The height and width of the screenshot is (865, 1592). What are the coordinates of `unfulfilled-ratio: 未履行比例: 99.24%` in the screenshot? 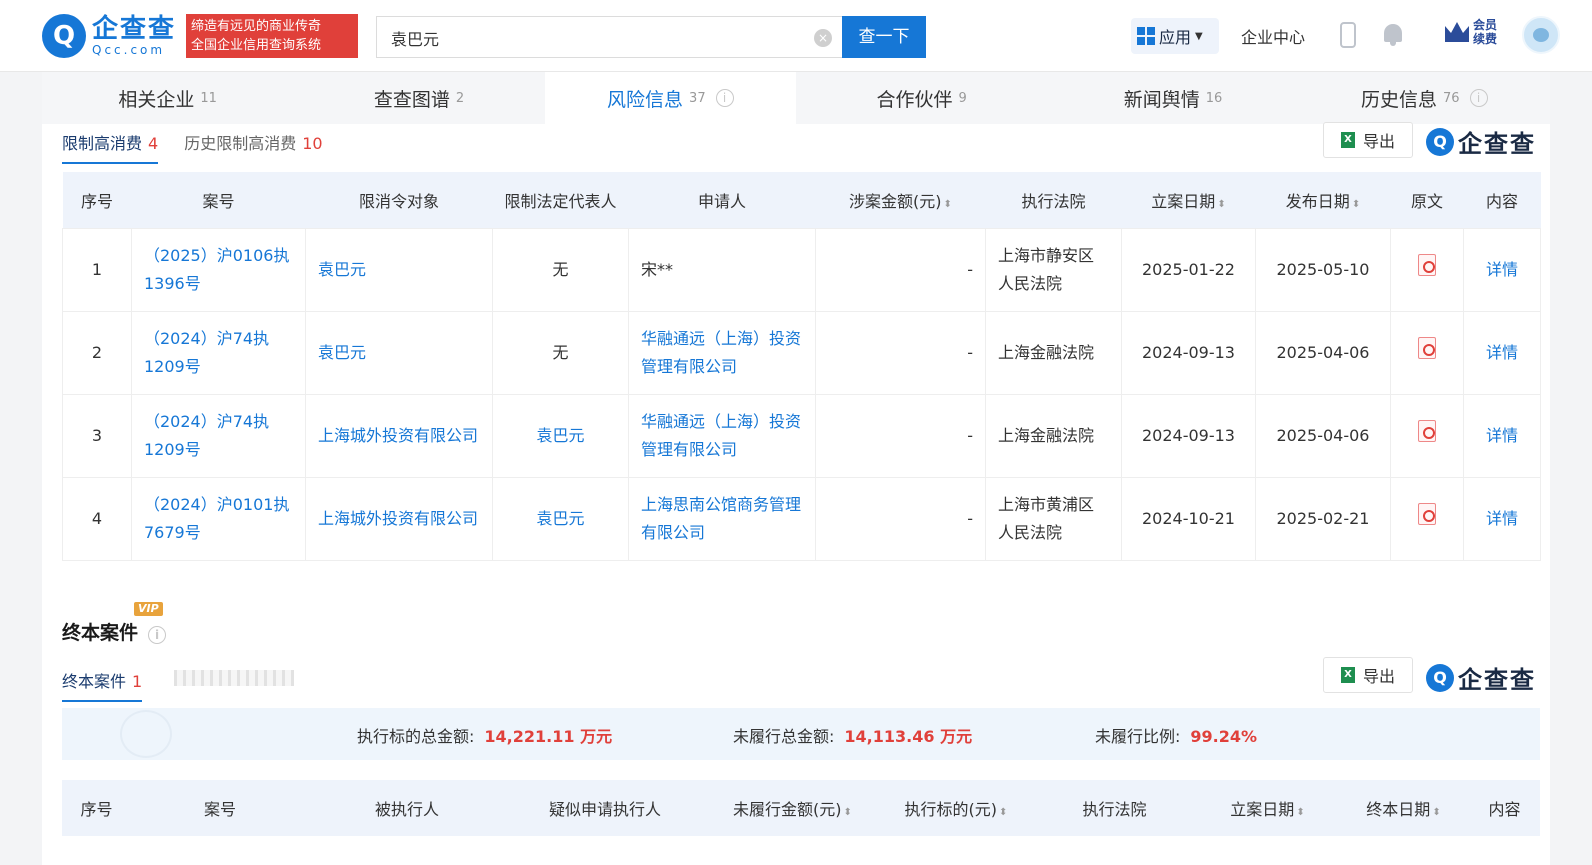 It's located at (1176, 736).